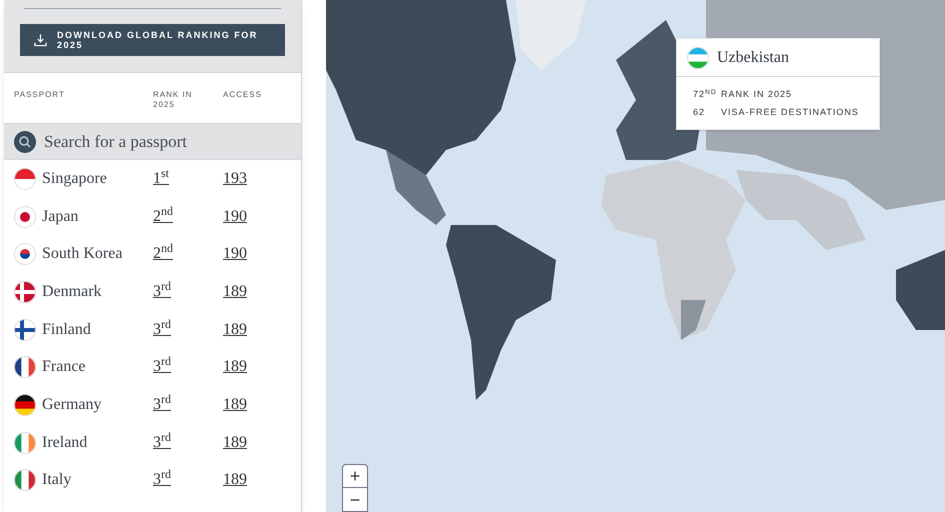 Image resolution: width=945 pixels, height=512 pixels. Describe the element at coordinates (756, 94) in the screenshot. I see `stat-label: RANK IN 2025` at that location.